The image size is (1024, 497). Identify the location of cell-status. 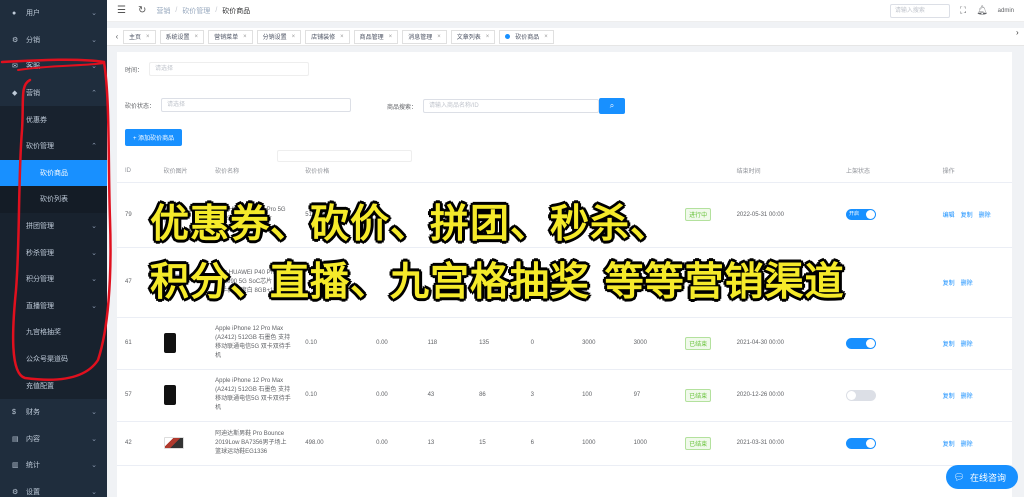
(703, 282).